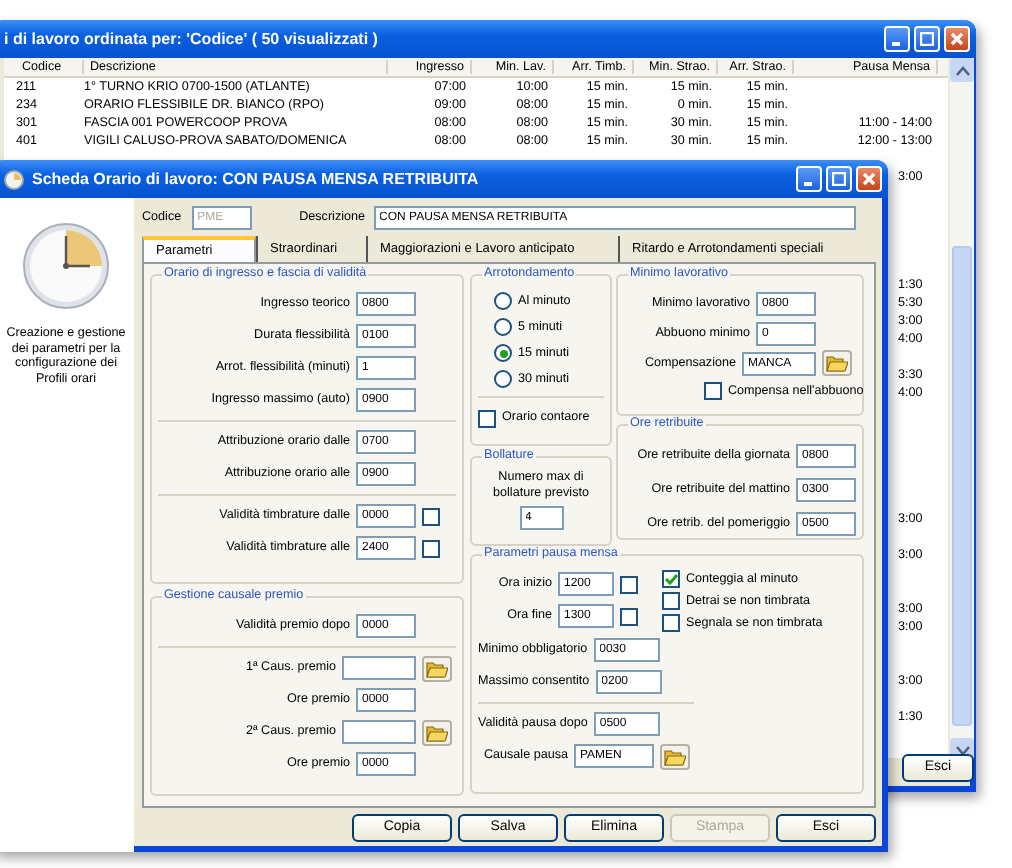 The height and width of the screenshot is (868, 1012). What do you see at coordinates (962, 750) in the screenshot?
I see `scroll-down-icon` at bounding box center [962, 750].